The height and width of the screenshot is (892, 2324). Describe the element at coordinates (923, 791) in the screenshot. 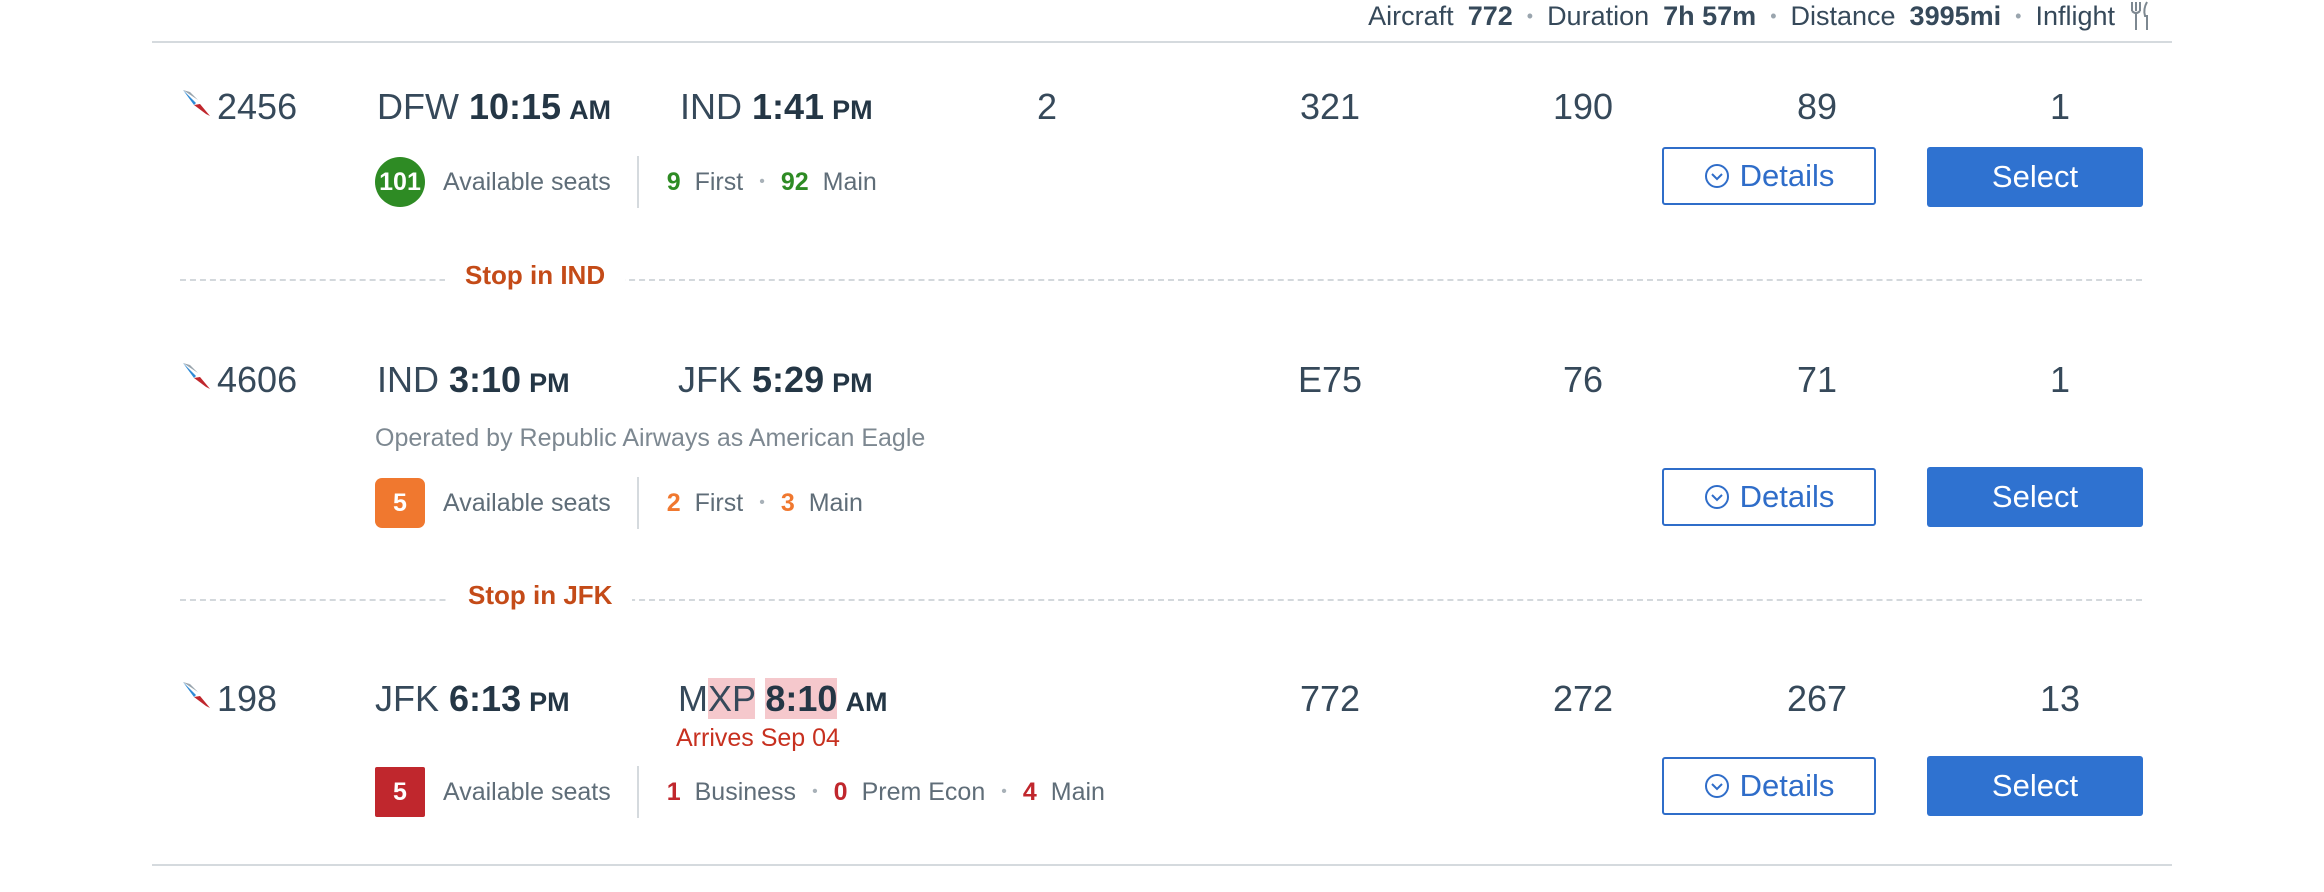

I see `cabin-name: Prem Econ` at that location.